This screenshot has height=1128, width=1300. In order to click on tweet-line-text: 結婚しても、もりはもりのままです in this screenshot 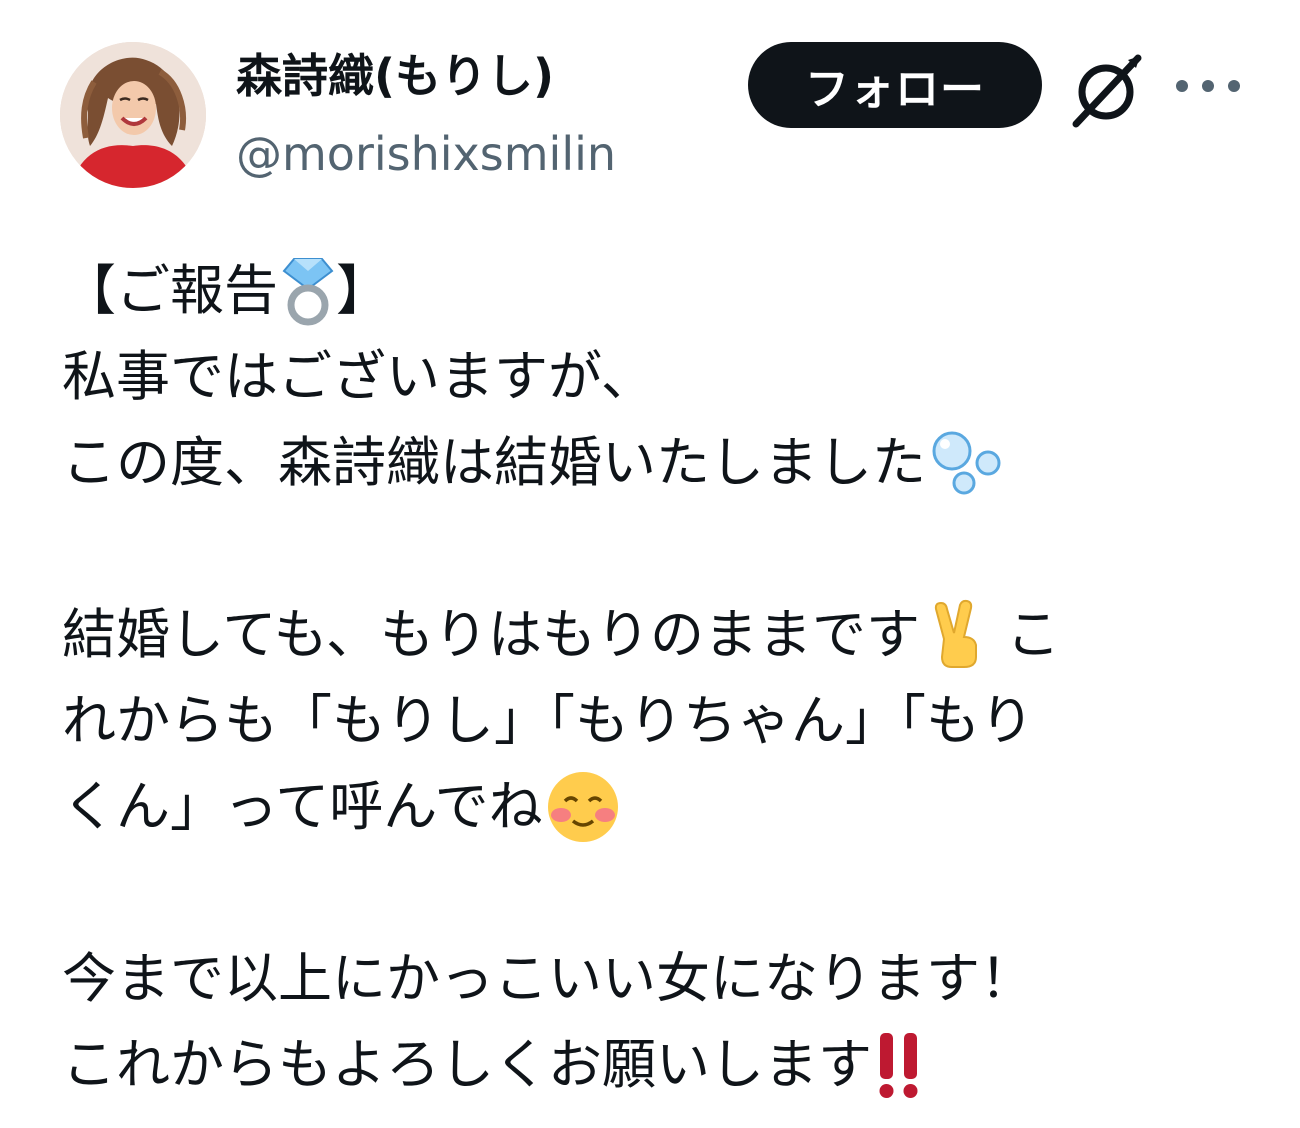, I will do `click(491, 634)`.